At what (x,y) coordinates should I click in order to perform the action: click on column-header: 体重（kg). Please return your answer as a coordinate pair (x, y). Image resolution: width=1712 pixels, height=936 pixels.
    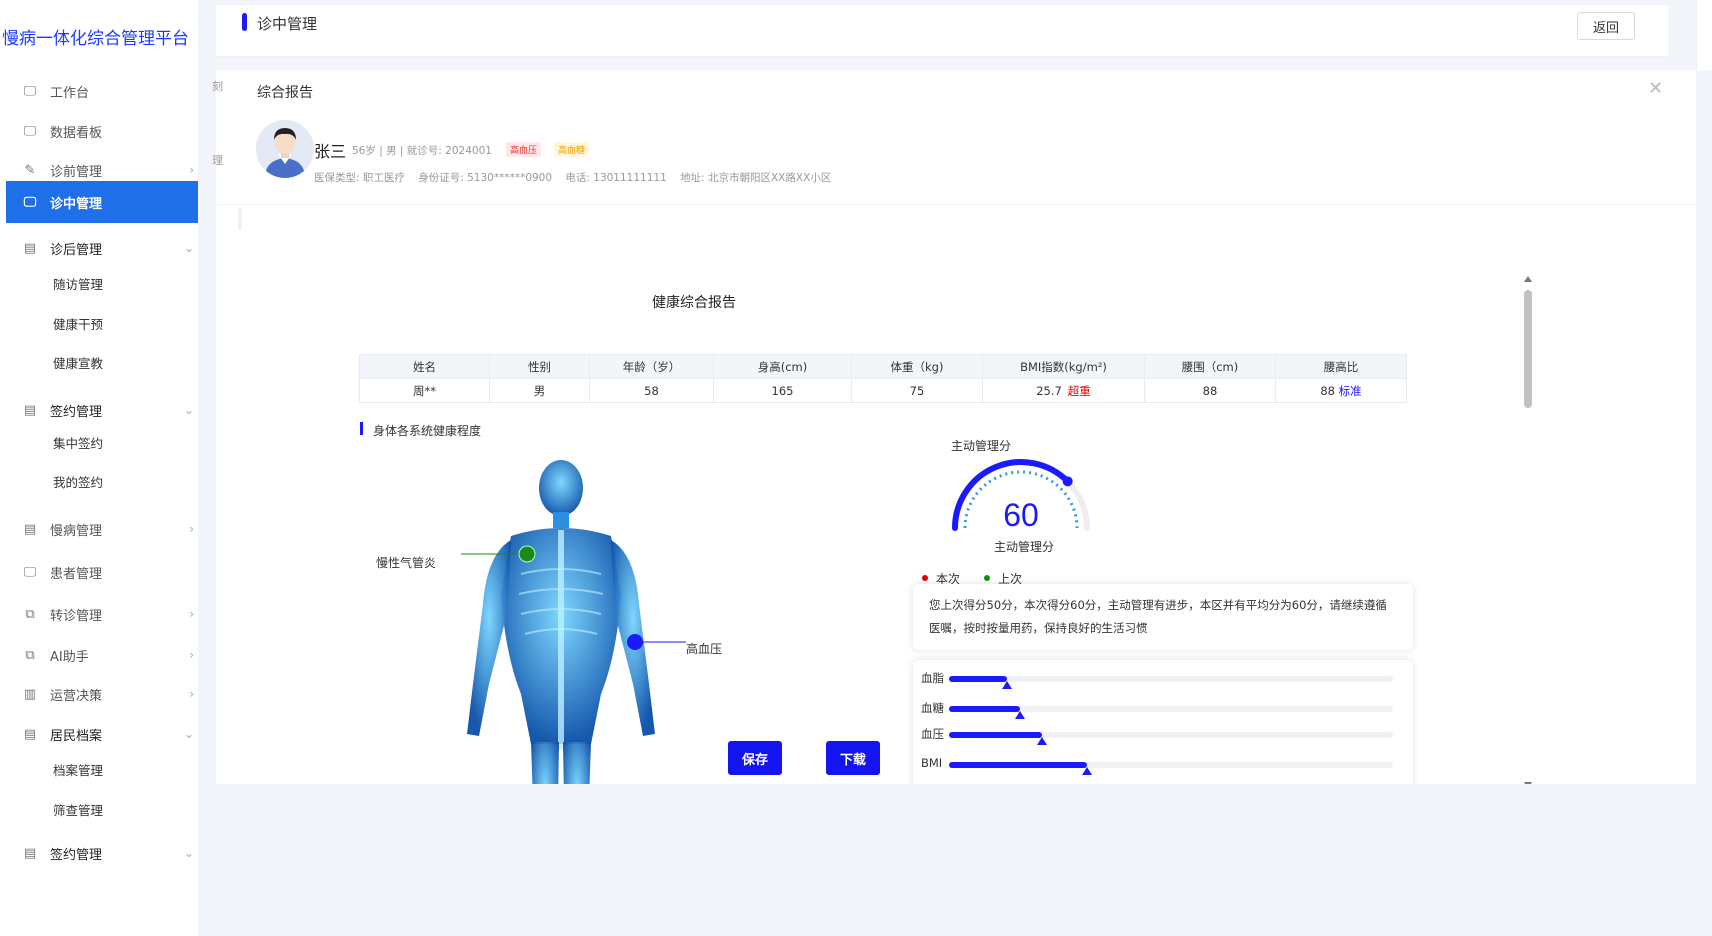
    Looking at the image, I should click on (917, 366).